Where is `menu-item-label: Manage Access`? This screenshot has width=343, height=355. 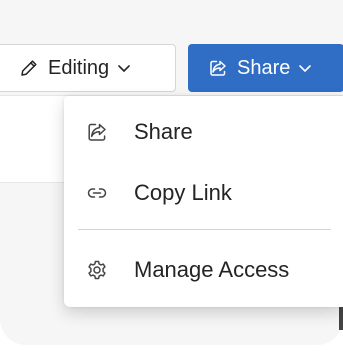 menu-item-label: Manage Access is located at coordinates (212, 269).